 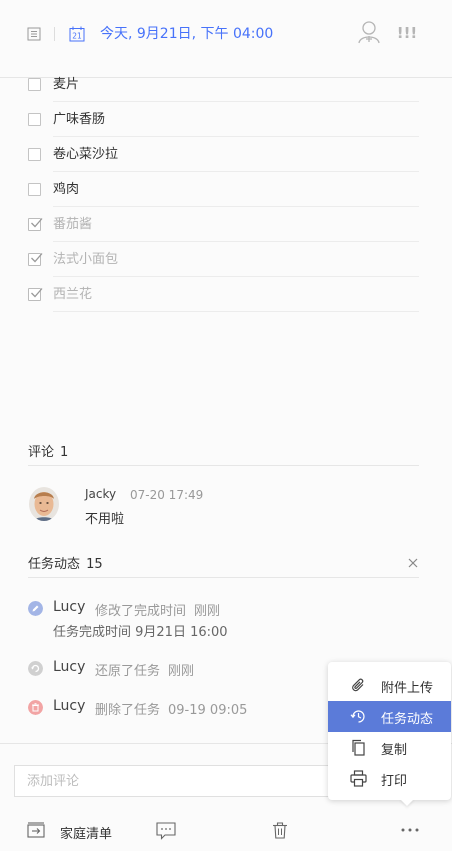 I want to click on menu-item-copy: 复制, so click(x=389, y=747).